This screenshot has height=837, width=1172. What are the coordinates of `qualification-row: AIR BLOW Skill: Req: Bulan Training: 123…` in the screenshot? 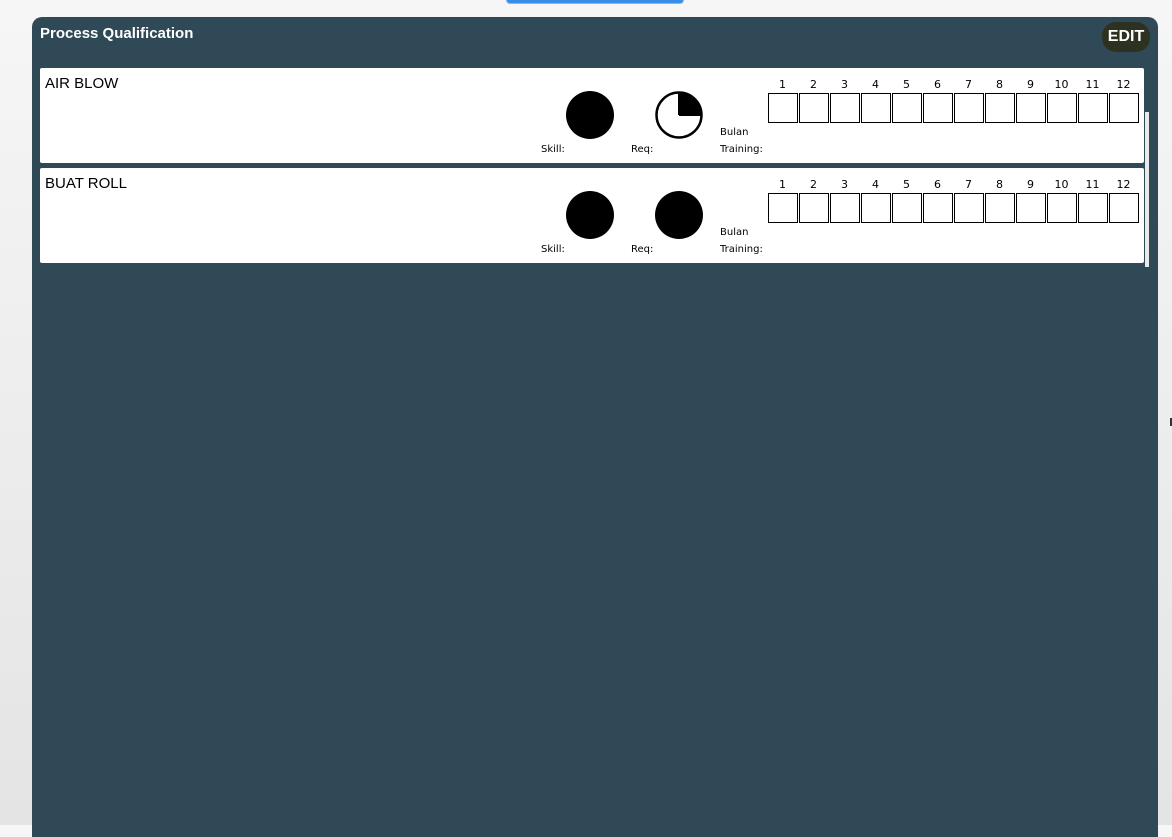 It's located at (592, 115).